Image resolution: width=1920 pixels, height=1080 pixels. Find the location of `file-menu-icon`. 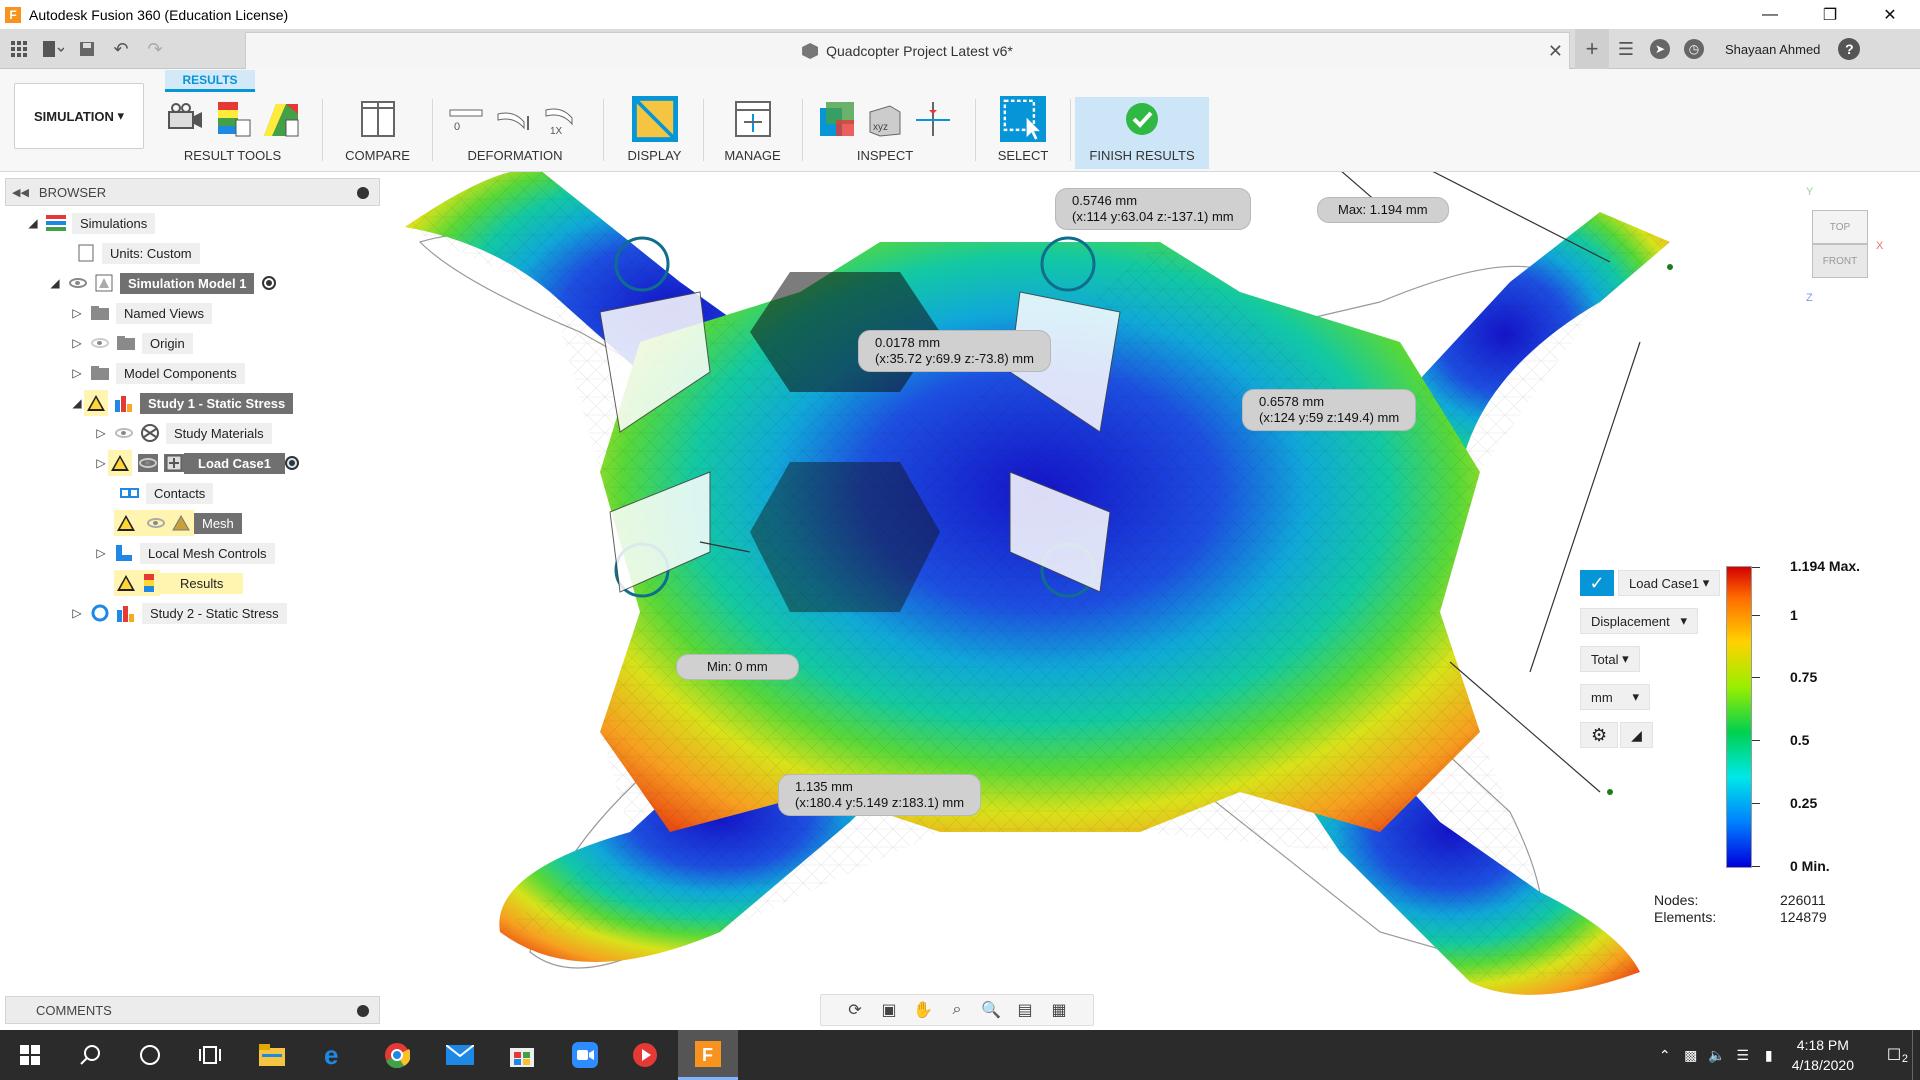

file-menu-icon is located at coordinates (53, 49).